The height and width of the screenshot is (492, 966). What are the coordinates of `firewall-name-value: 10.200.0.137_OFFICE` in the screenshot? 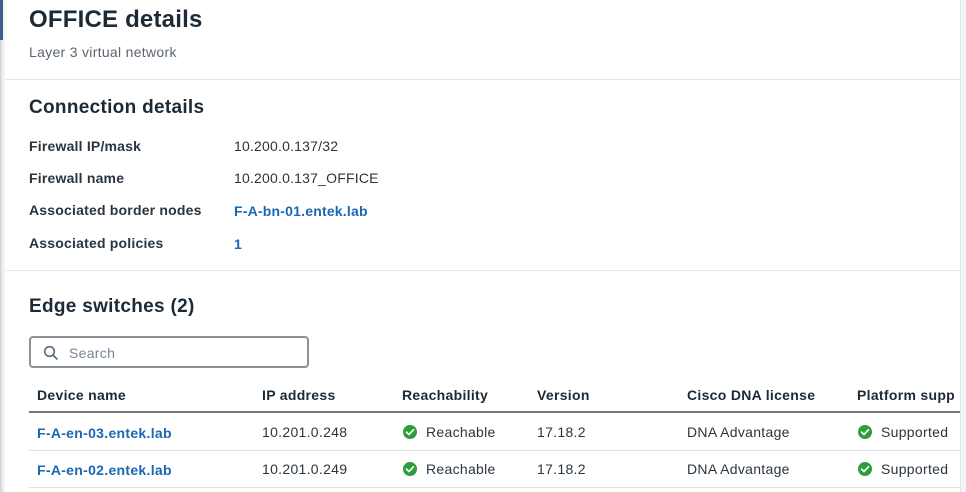 It's located at (306, 178).